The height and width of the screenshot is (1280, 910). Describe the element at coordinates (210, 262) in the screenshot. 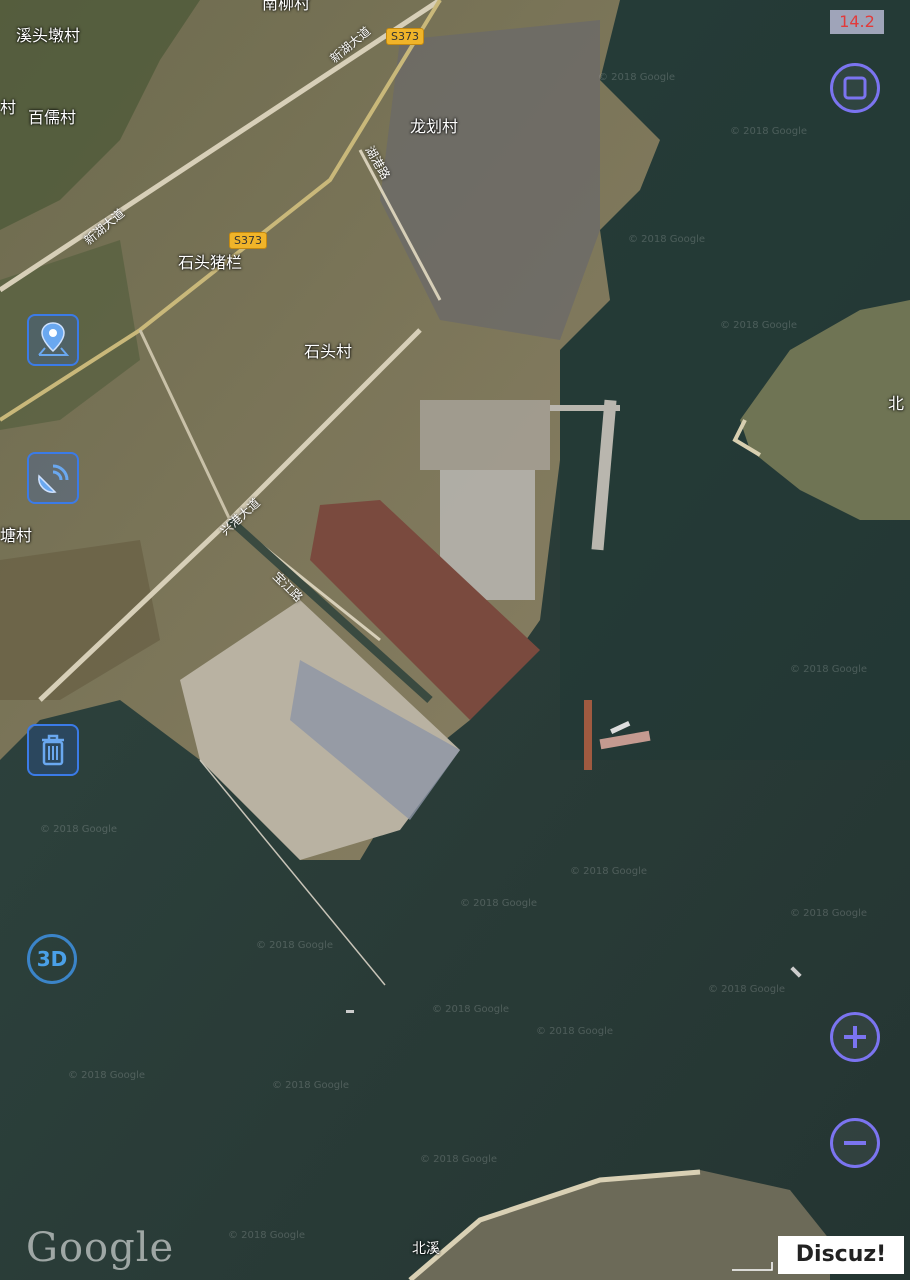

I see `place-label: 石头猪栏` at that location.